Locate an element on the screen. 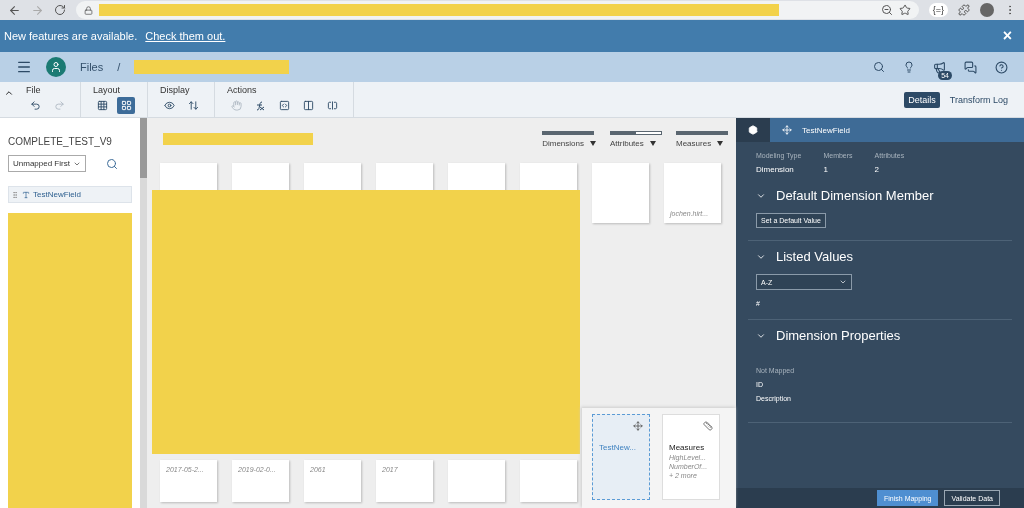  bookmark-star-icon is located at coordinates (904, 10).